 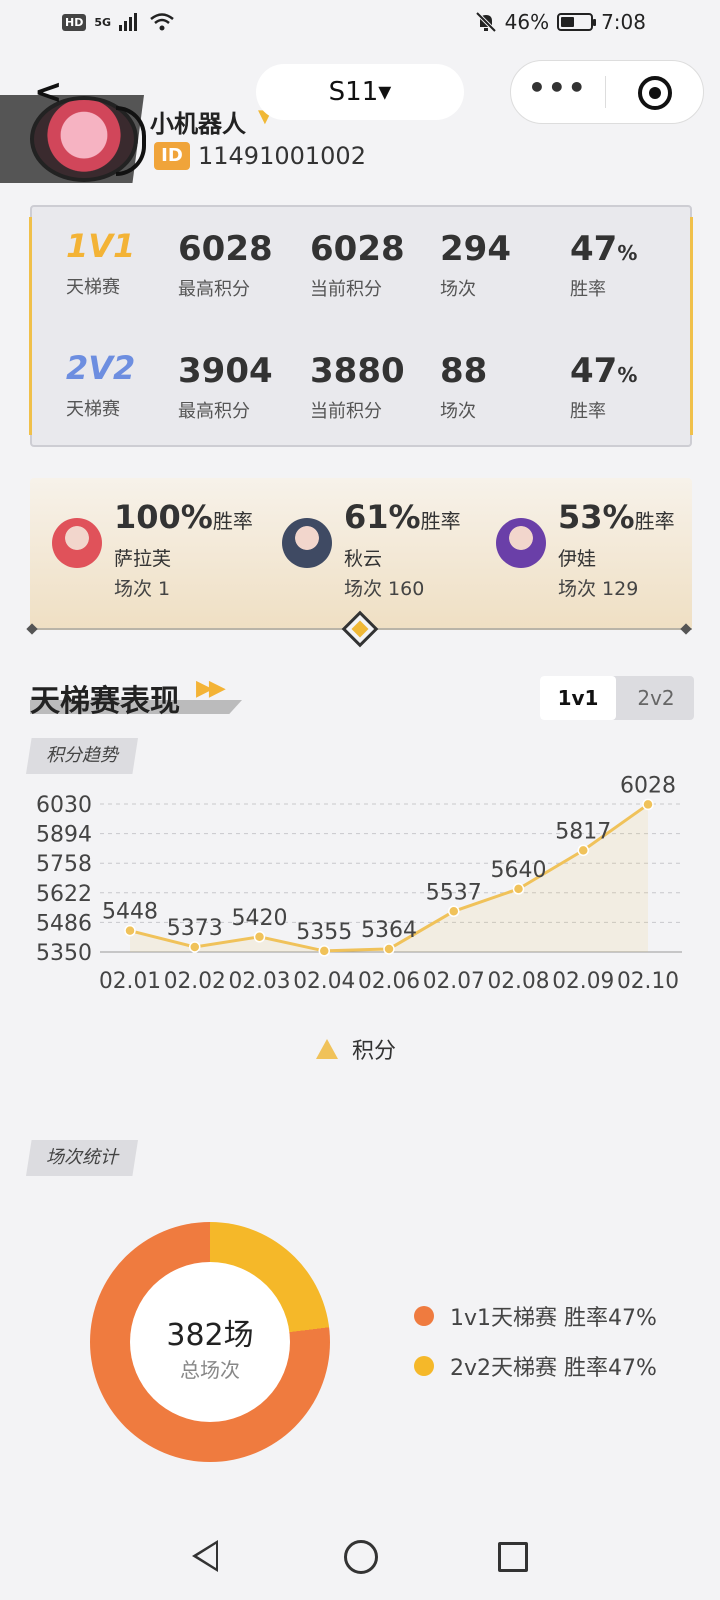 I want to click on y-tick-label: 5350, so click(x=64, y=953).